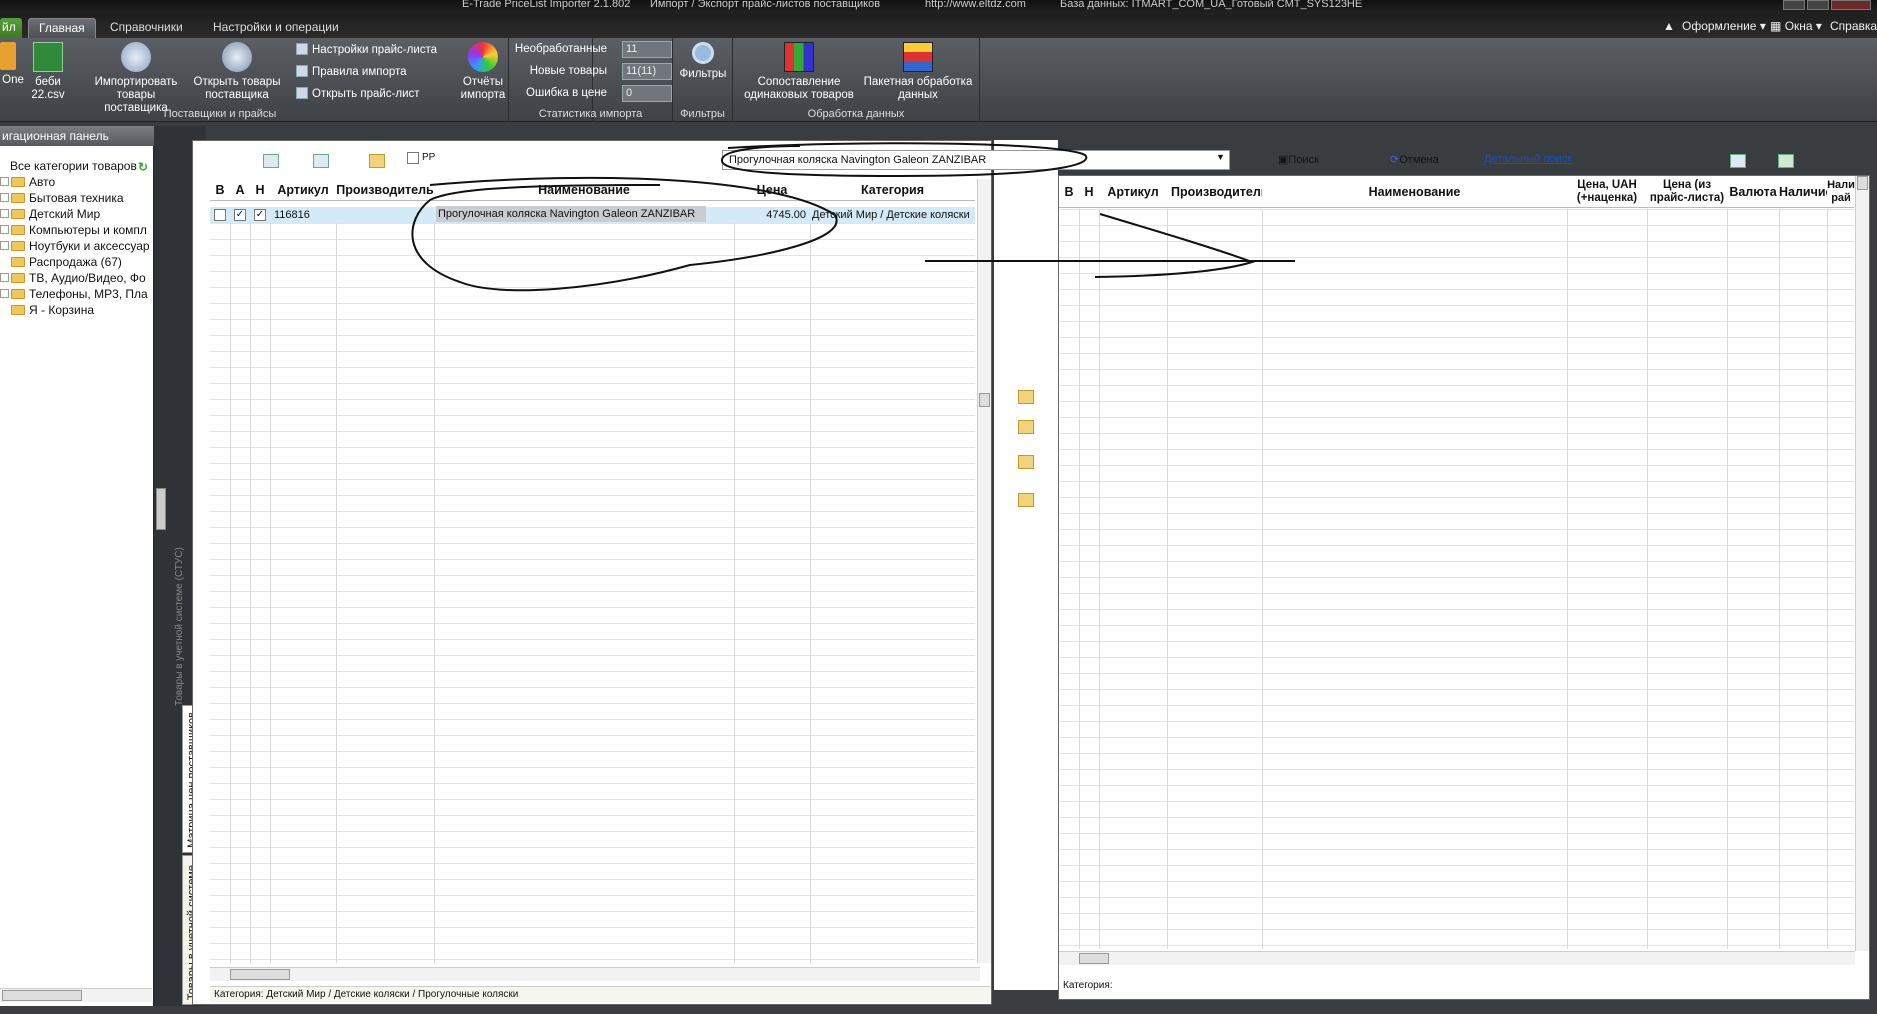  I want to click on row-checkbox-b, so click(220, 215).